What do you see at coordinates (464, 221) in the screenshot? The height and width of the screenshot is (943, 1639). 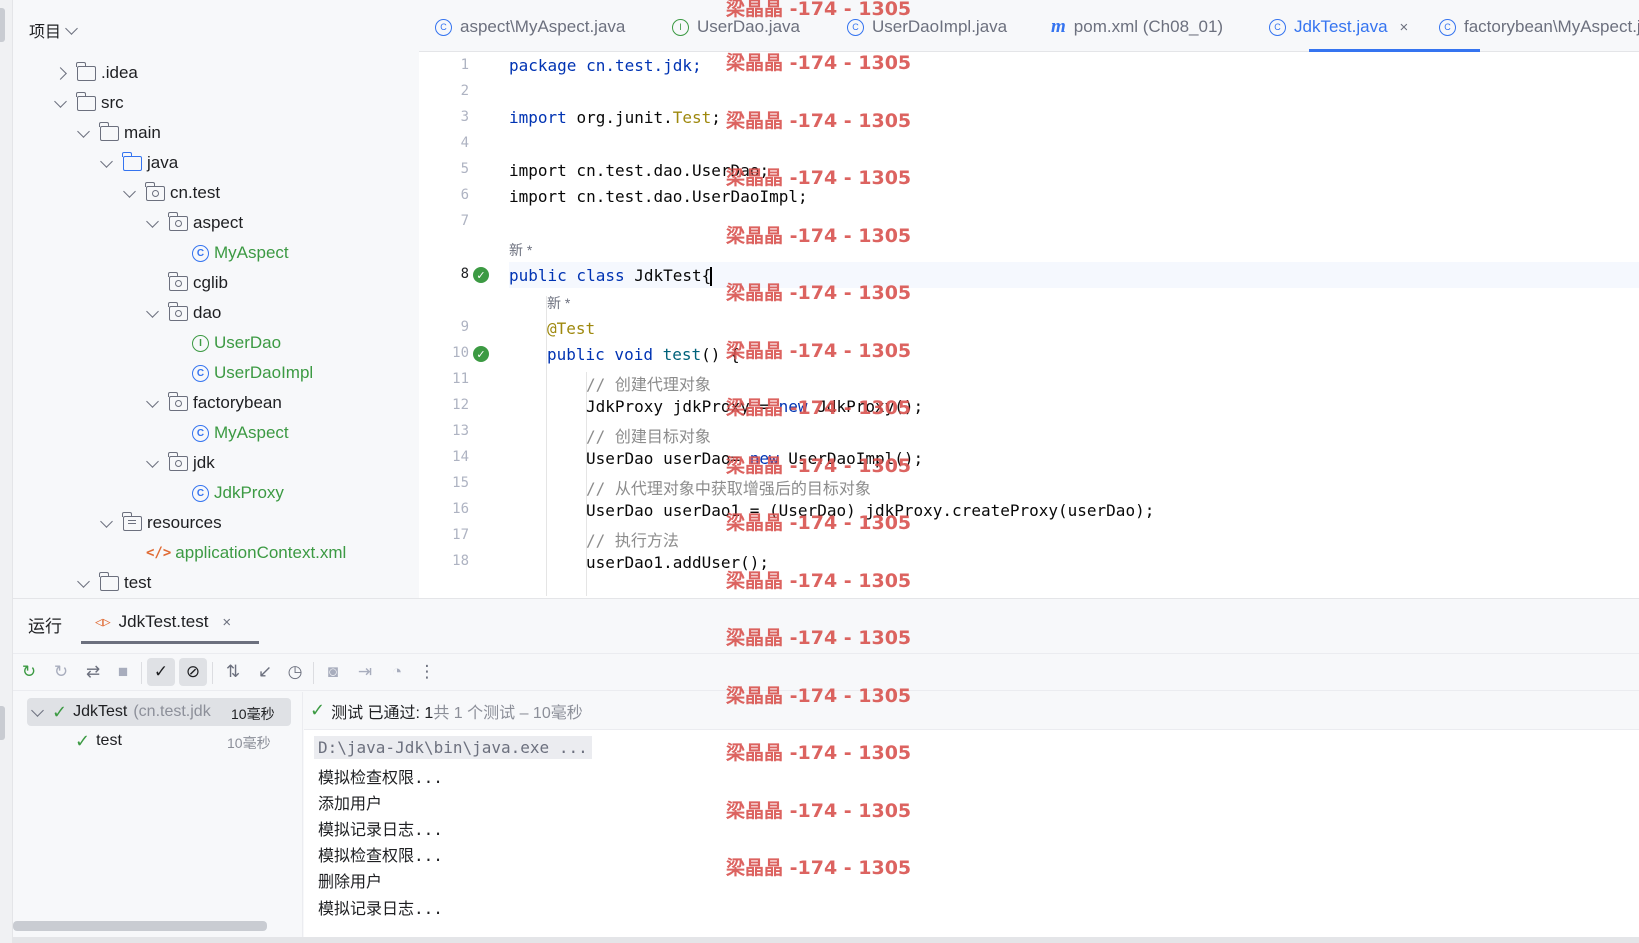 I see `line-number: 7` at bounding box center [464, 221].